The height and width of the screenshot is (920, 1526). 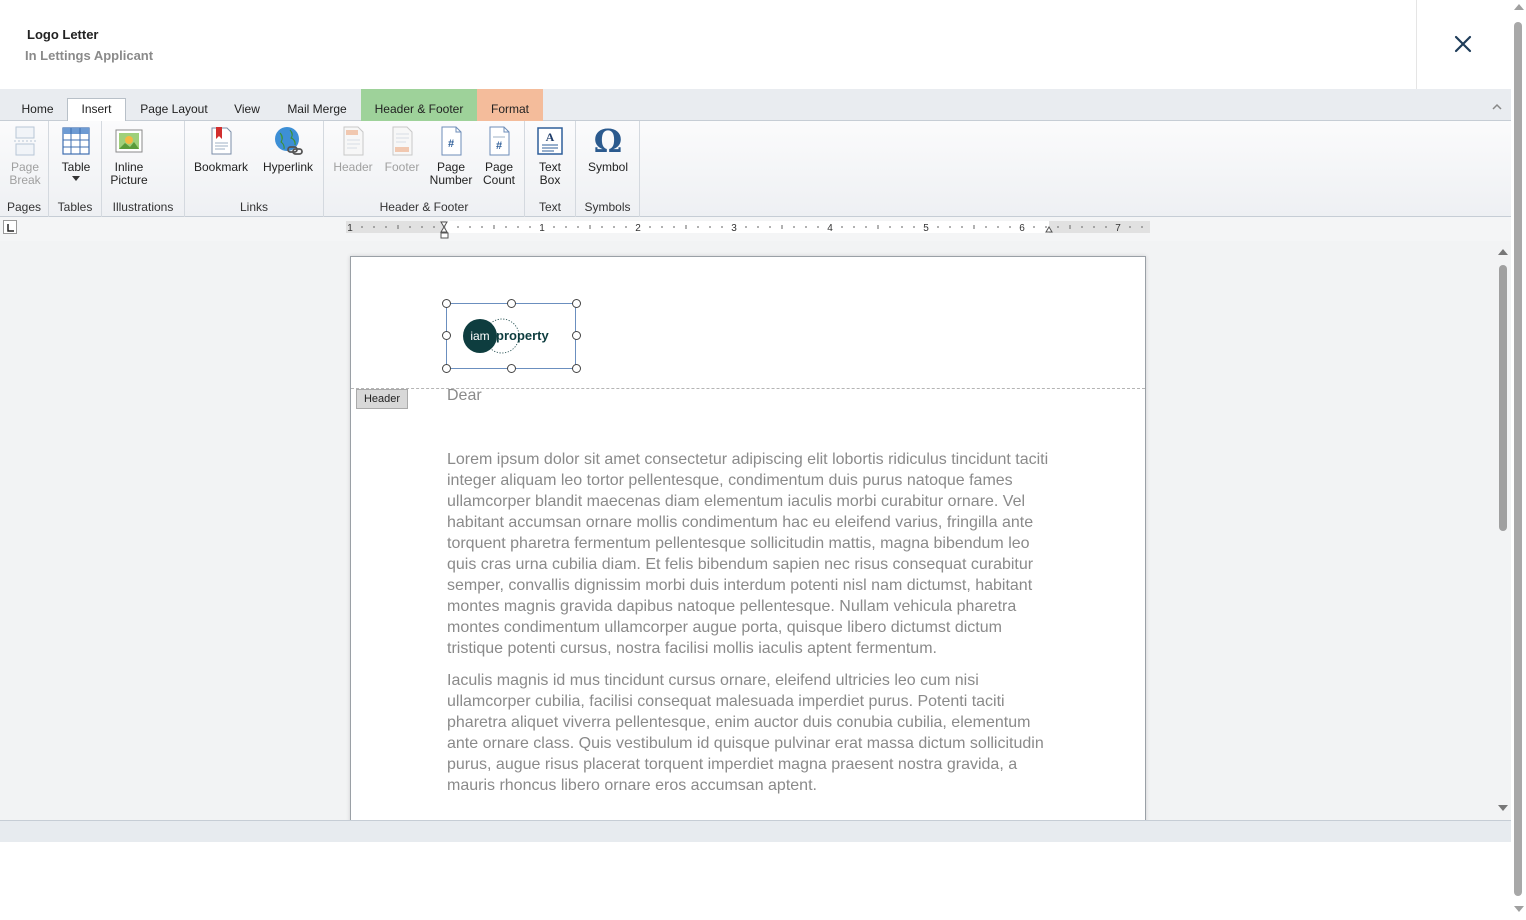 I want to click on logo-image-selection: iam property, so click(x=511, y=336).